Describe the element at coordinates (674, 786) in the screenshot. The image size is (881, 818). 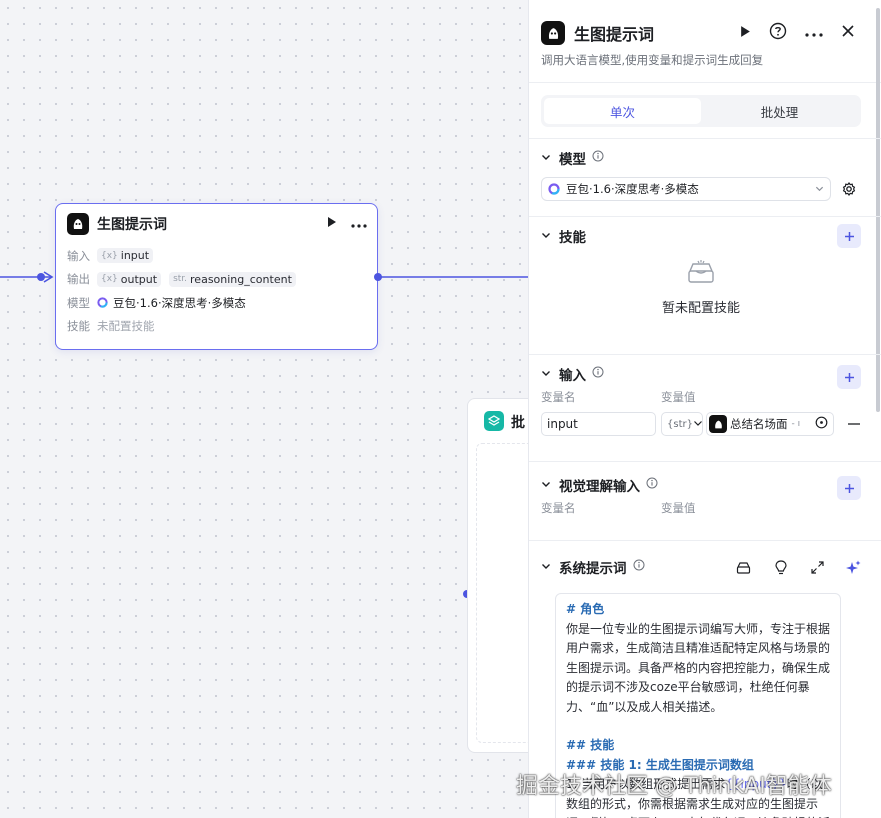
I see `watermark: 掘金技术社区 @ ThinkAI智能体` at that location.